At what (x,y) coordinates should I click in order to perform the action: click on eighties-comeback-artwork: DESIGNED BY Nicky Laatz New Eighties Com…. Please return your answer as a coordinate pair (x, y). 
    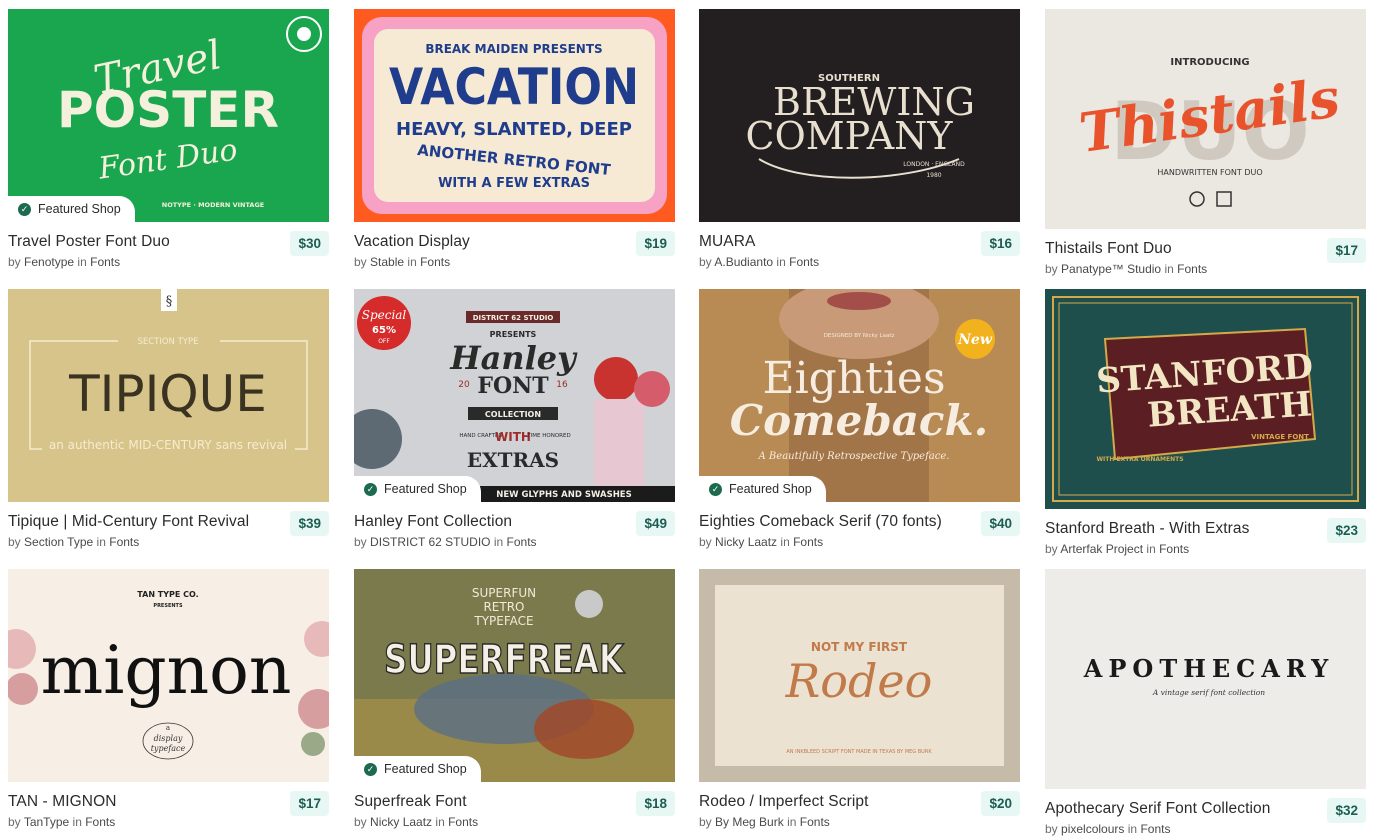
    Looking at the image, I should click on (859, 395).